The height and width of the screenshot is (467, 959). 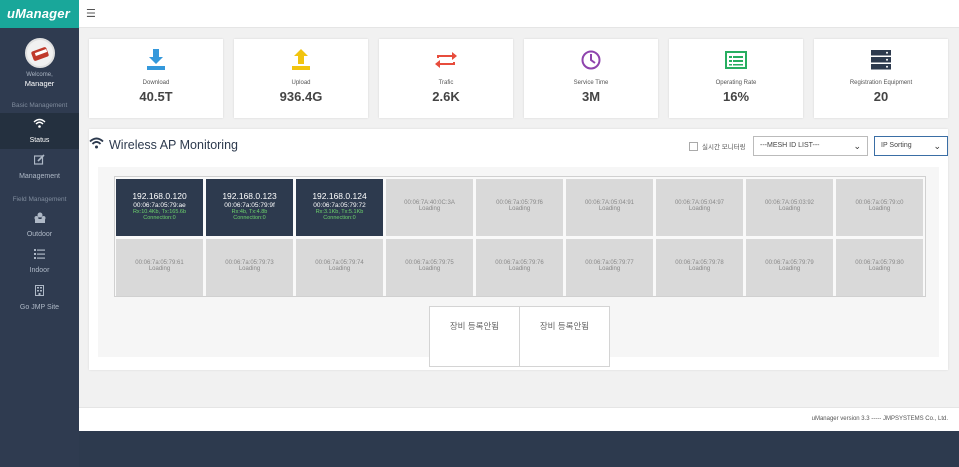 What do you see at coordinates (724, 147) in the screenshot?
I see `checkbox-label: 실시간 모니터링` at bounding box center [724, 147].